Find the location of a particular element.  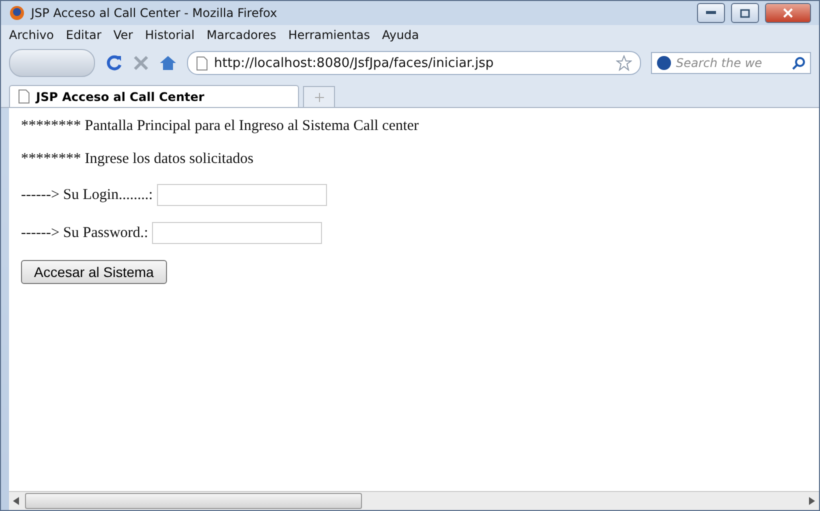

search-icon is located at coordinates (799, 63).